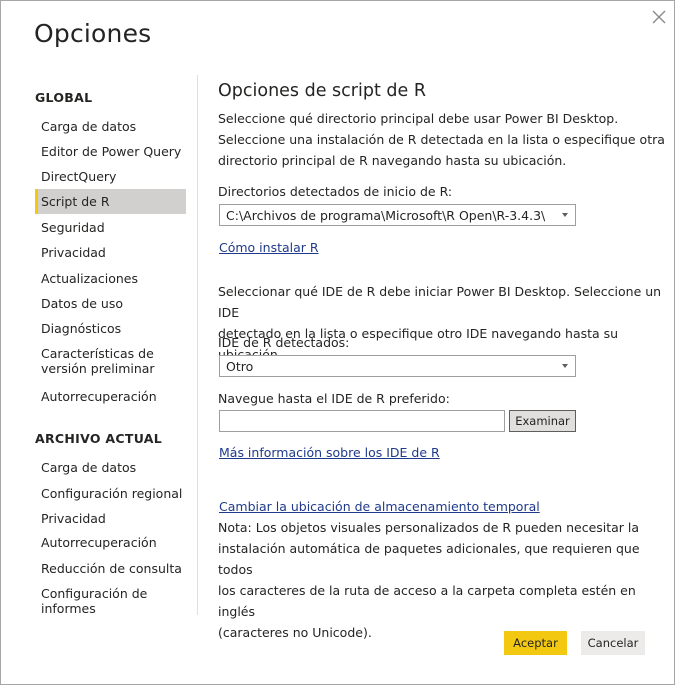  Describe the element at coordinates (110, 278) in the screenshot. I see `sidebar-item-updates: Actualizaciones` at that location.